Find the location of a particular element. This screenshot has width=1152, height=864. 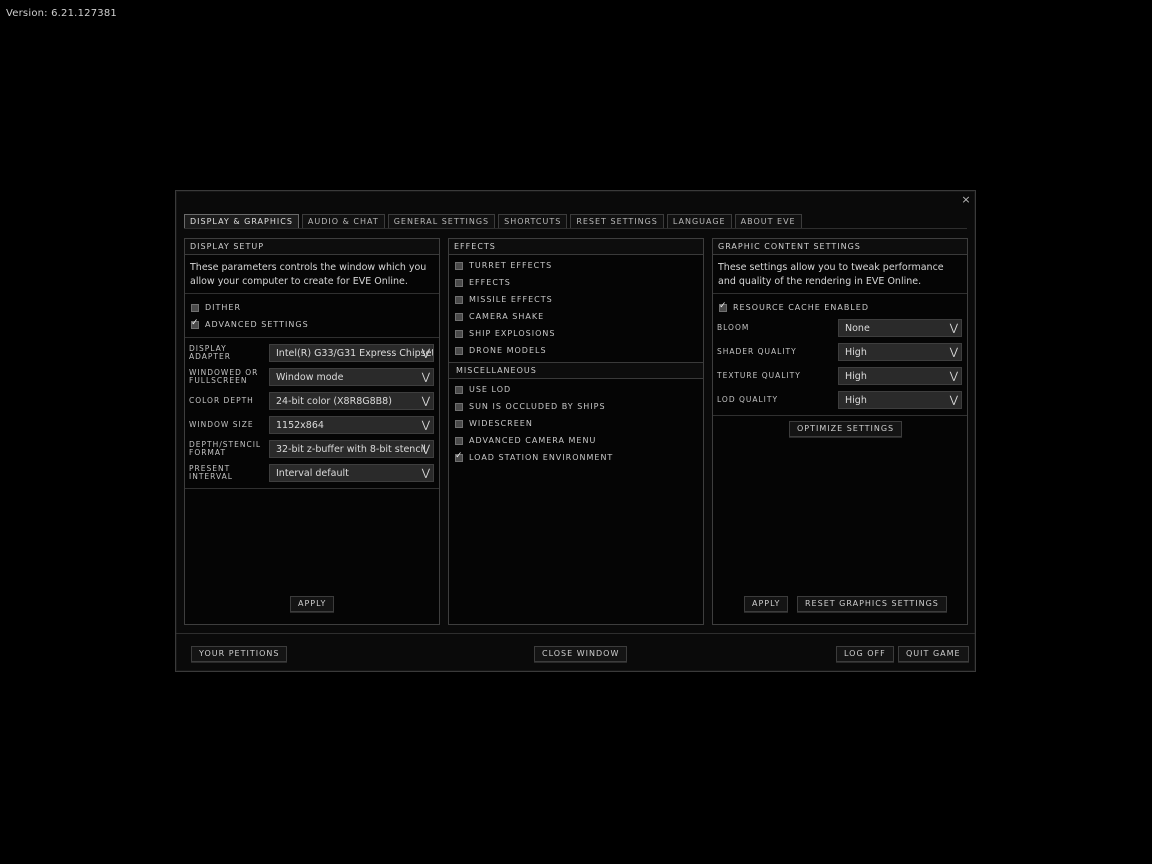

setting-row-window-size: Window Size 1152x864 ⋁ is located at coordinates (312, 425).